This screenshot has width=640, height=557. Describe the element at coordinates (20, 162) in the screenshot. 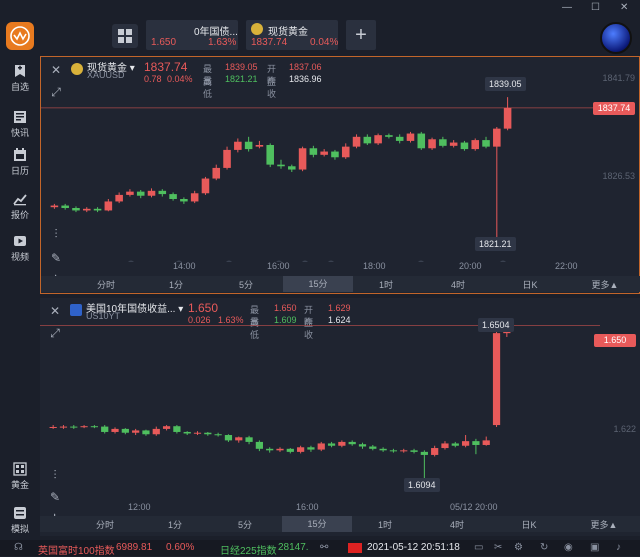

I see `sidebar-item-calendar: 日历` at that location.